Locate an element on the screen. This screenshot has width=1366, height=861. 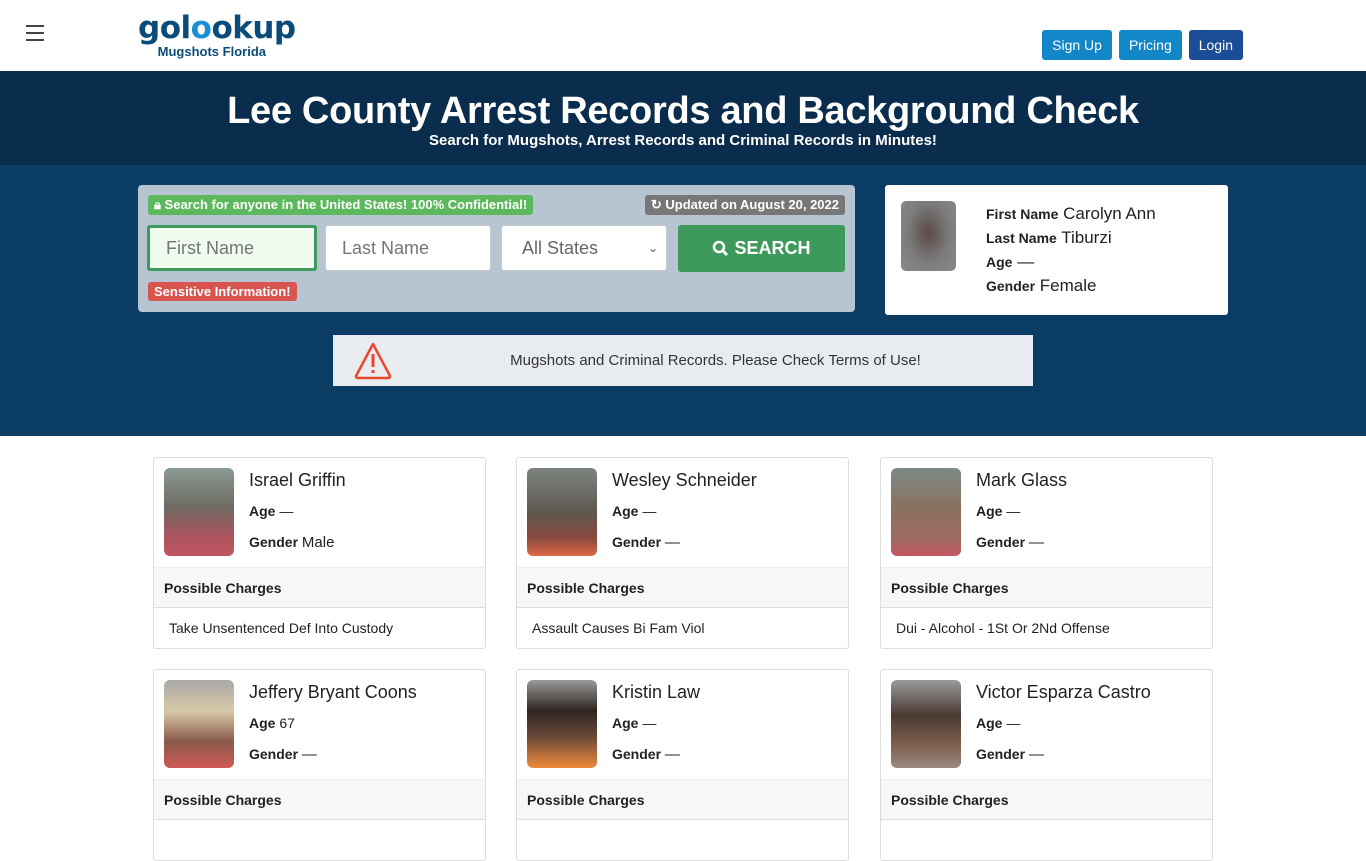
record-name: Victor Esparza Castro is located at coordinates (1063, 692).